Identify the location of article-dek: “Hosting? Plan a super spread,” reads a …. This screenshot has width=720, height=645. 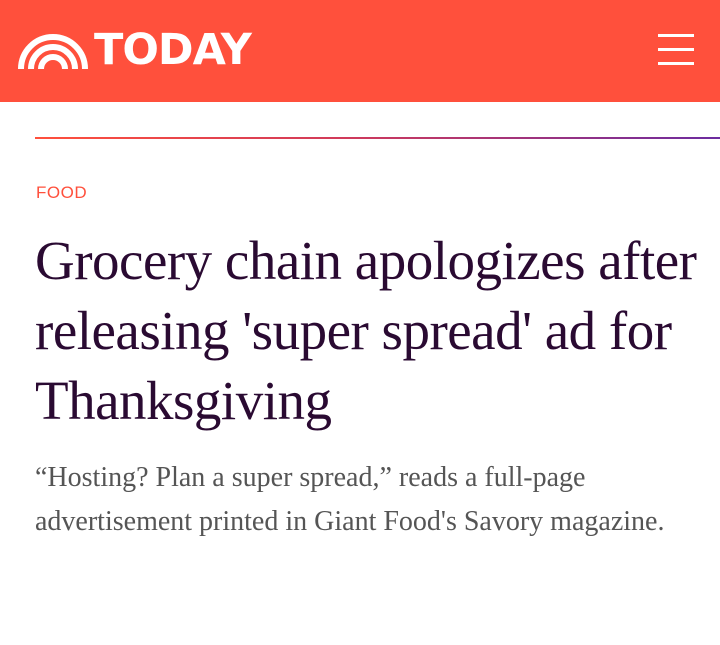
(350, 499).